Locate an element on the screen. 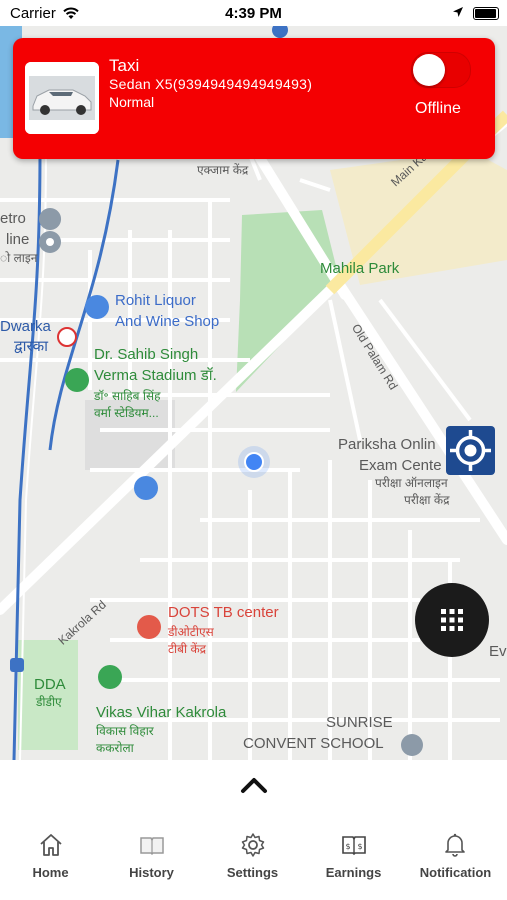  status-bar: Carrier 4:39 PM is located at coordinates (253, 13).